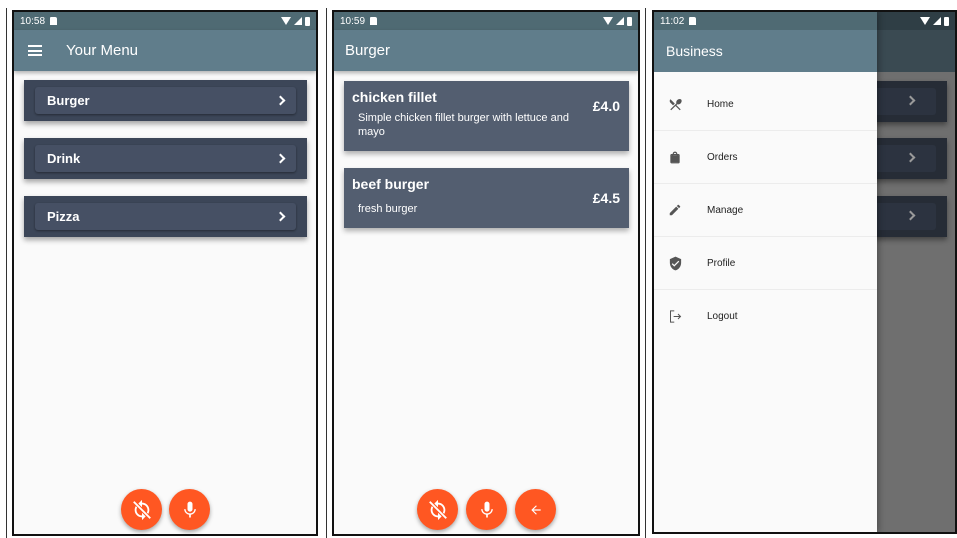 The width and height of the screenshot is (957, 538). I want to click on status-bar: 11:02, so click(765, 21).